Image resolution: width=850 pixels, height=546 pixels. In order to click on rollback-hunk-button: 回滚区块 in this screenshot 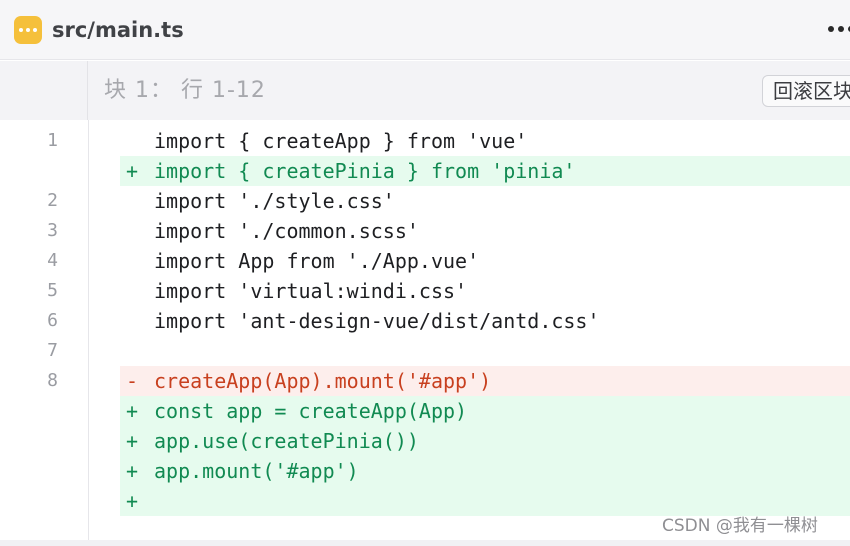, I will do `click(806, 91)`.